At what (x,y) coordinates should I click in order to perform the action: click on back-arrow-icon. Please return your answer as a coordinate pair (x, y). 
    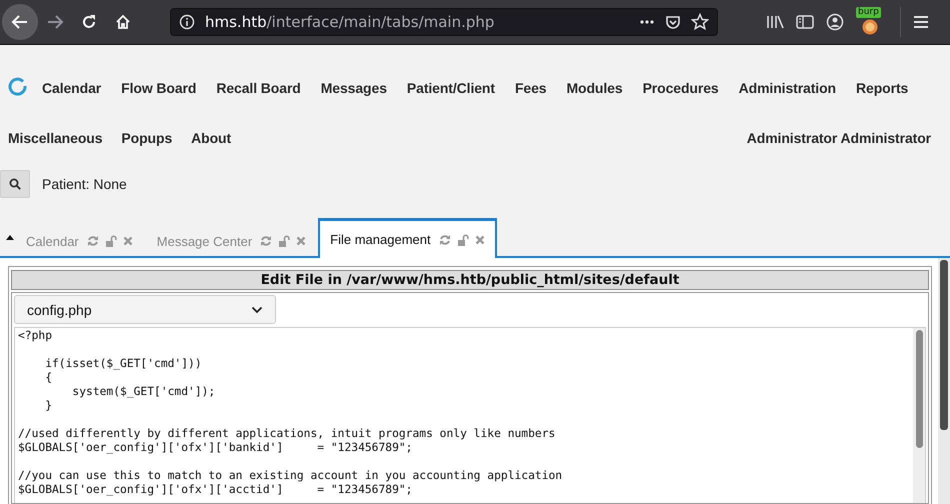
    Looking at the image, I should click on (20, 22).